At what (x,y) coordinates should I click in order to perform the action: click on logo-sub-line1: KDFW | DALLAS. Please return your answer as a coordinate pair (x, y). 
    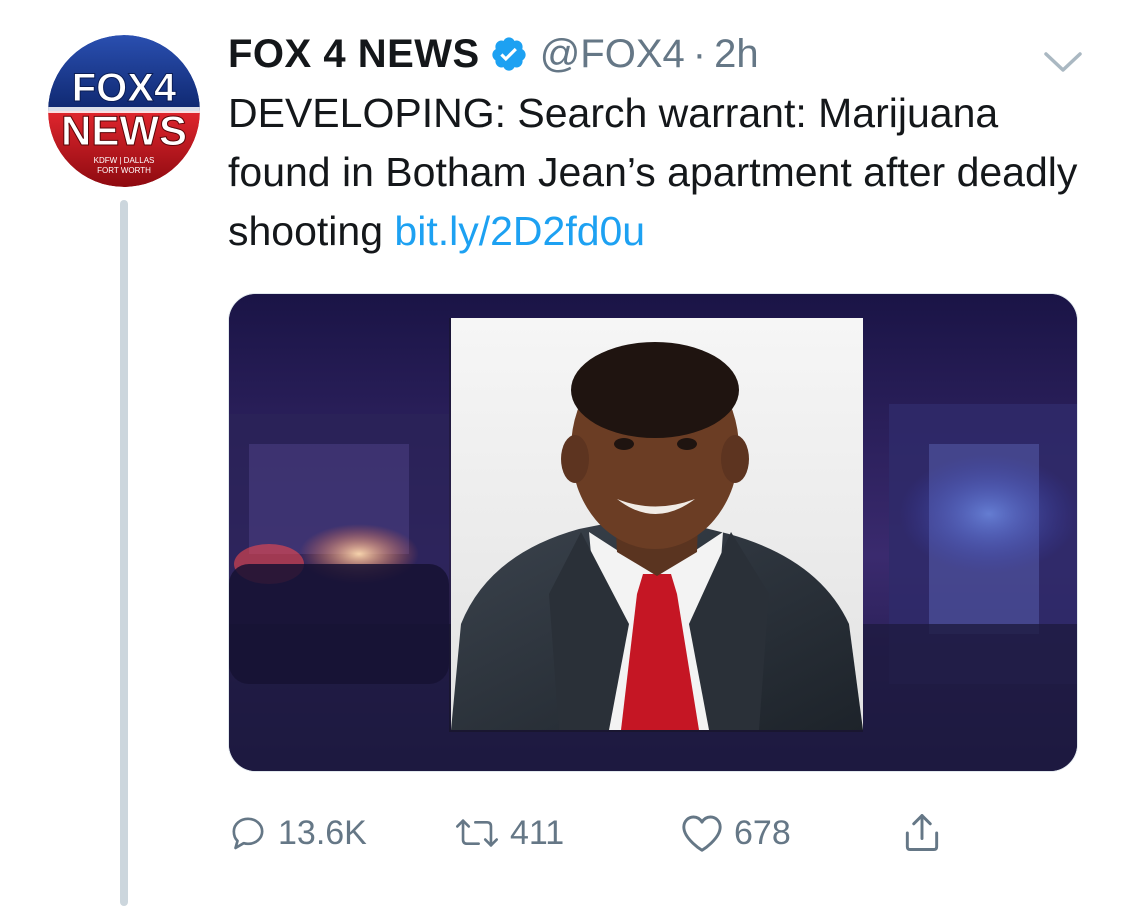
    Looking at the image, I should click on (124, 160).